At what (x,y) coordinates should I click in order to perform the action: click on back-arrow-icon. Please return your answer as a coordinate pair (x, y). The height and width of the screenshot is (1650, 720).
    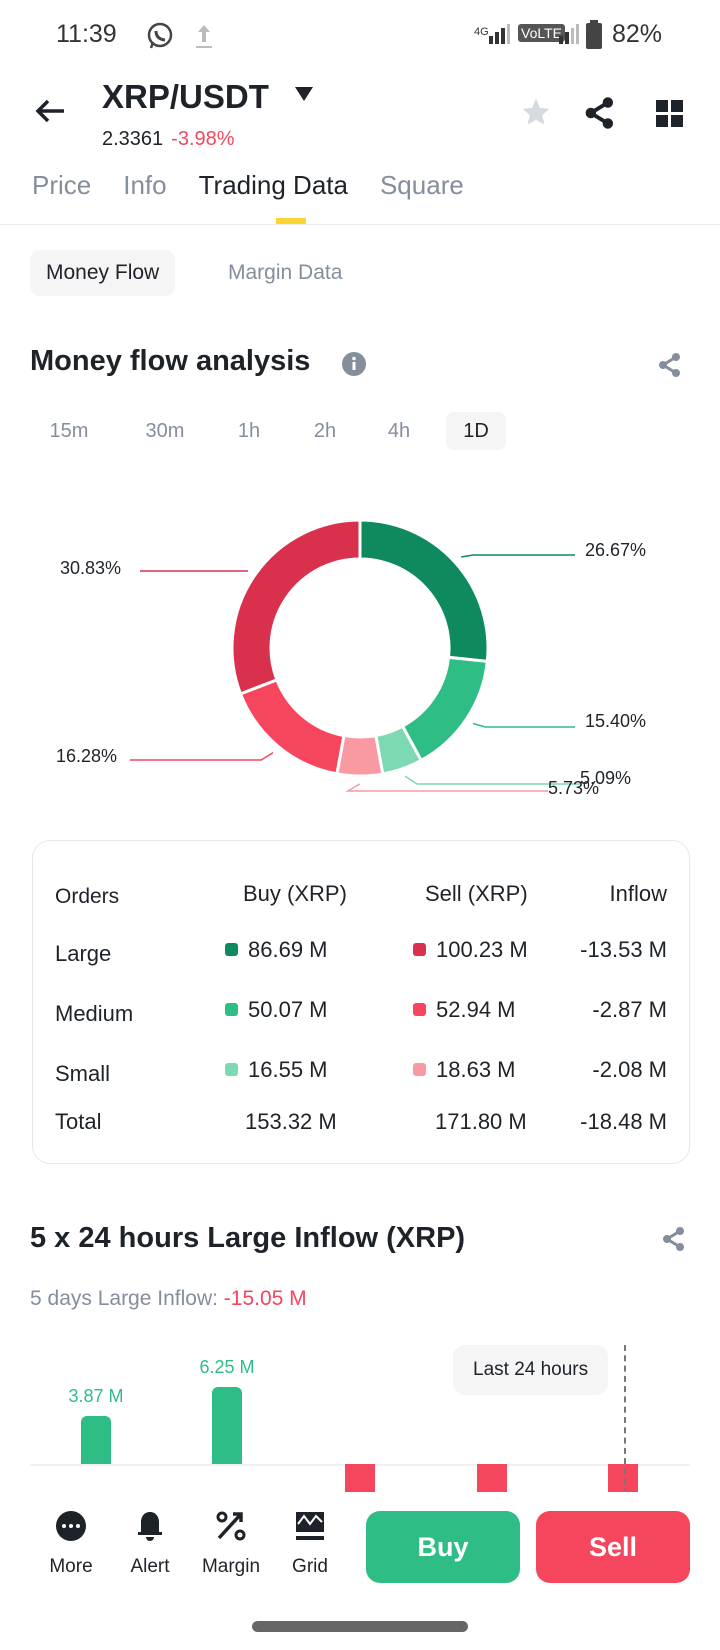
    Looking at the image, I should click on (50, 111).